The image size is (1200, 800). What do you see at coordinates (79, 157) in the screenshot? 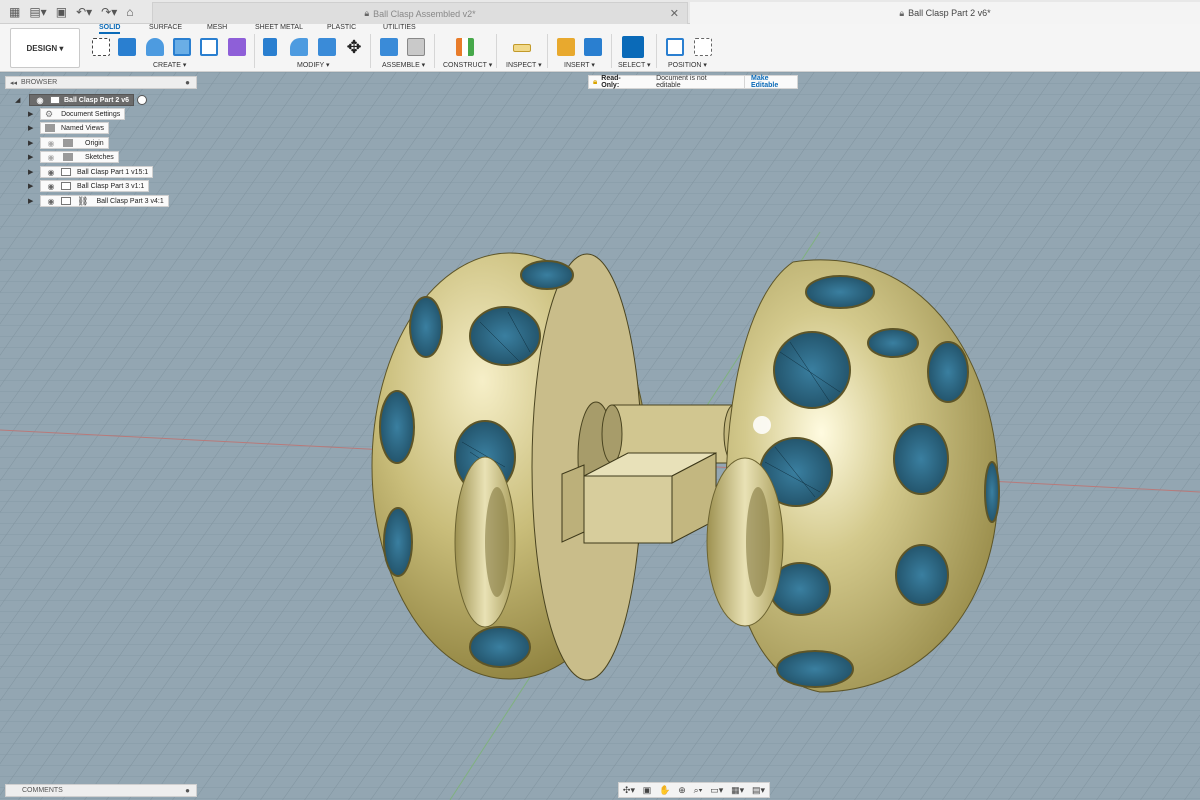
I see `tree-node: ◉ Sketches` at bounding box center [79, 157].